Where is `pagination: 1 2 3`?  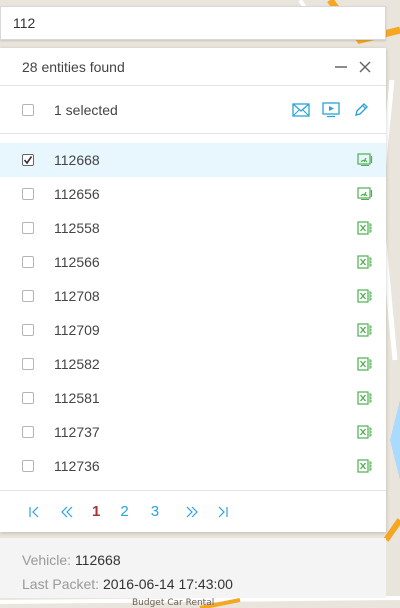
pagination: 1 2 3 is located at coordinates (193, 511).